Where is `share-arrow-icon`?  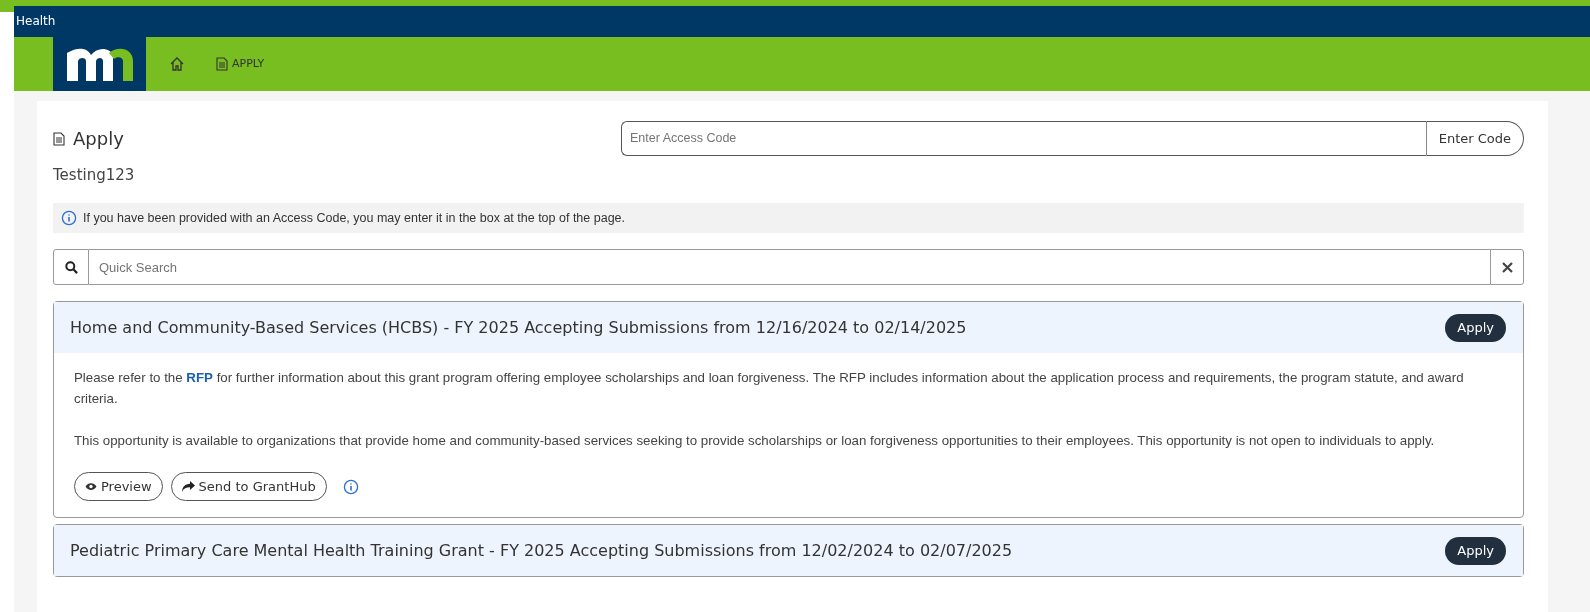
share-arrow-icon is located at coordinates (188, 487).